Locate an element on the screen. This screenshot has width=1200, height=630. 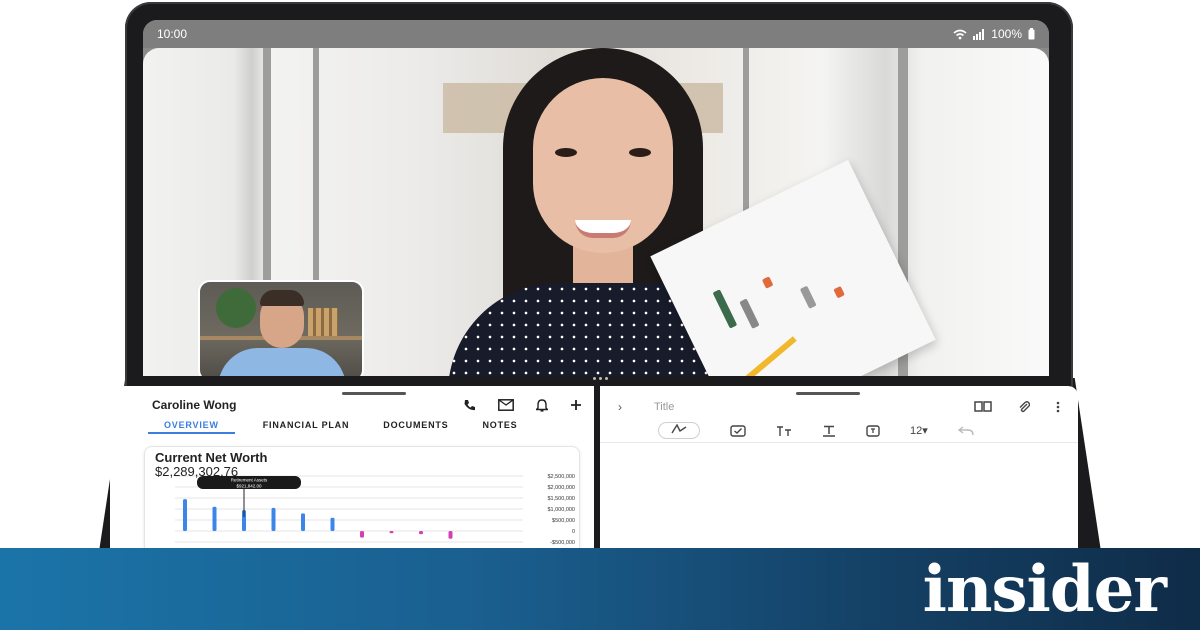
notes-toolbar: › Title is located at coordinates (839, 407).